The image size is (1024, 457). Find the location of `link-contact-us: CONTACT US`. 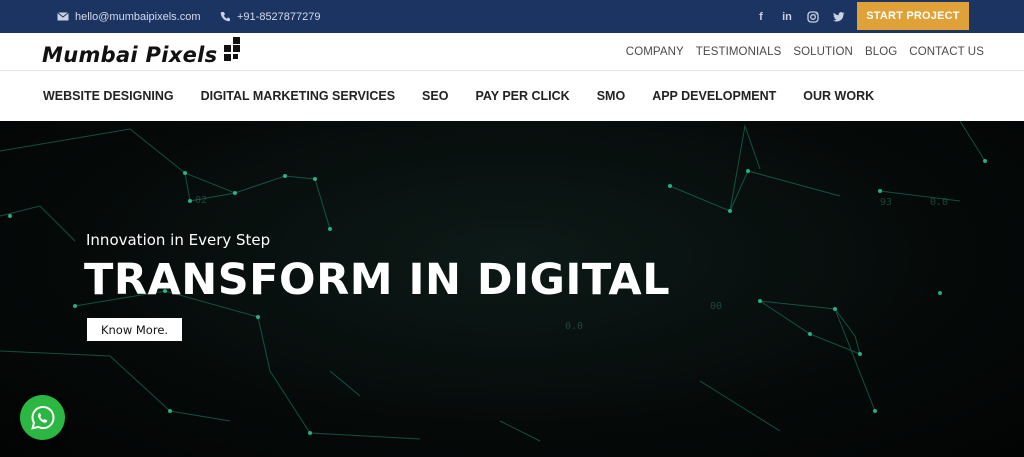

link-contact-us: CONTACT US is located at coordinates (946, 52).